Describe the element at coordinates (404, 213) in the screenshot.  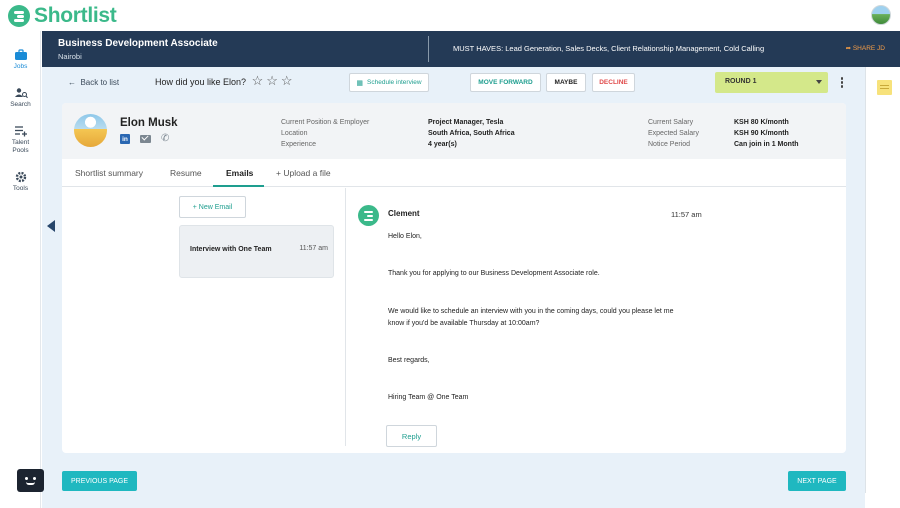
I see `sender-name: Clement` at that location.